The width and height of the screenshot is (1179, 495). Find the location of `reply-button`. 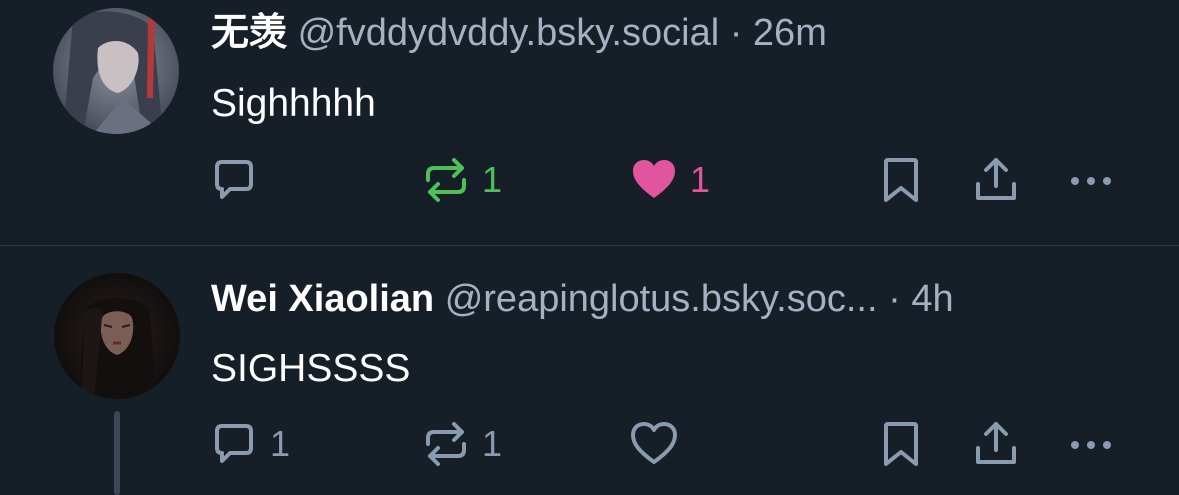

reply-button is located at coordinates (239, 180).